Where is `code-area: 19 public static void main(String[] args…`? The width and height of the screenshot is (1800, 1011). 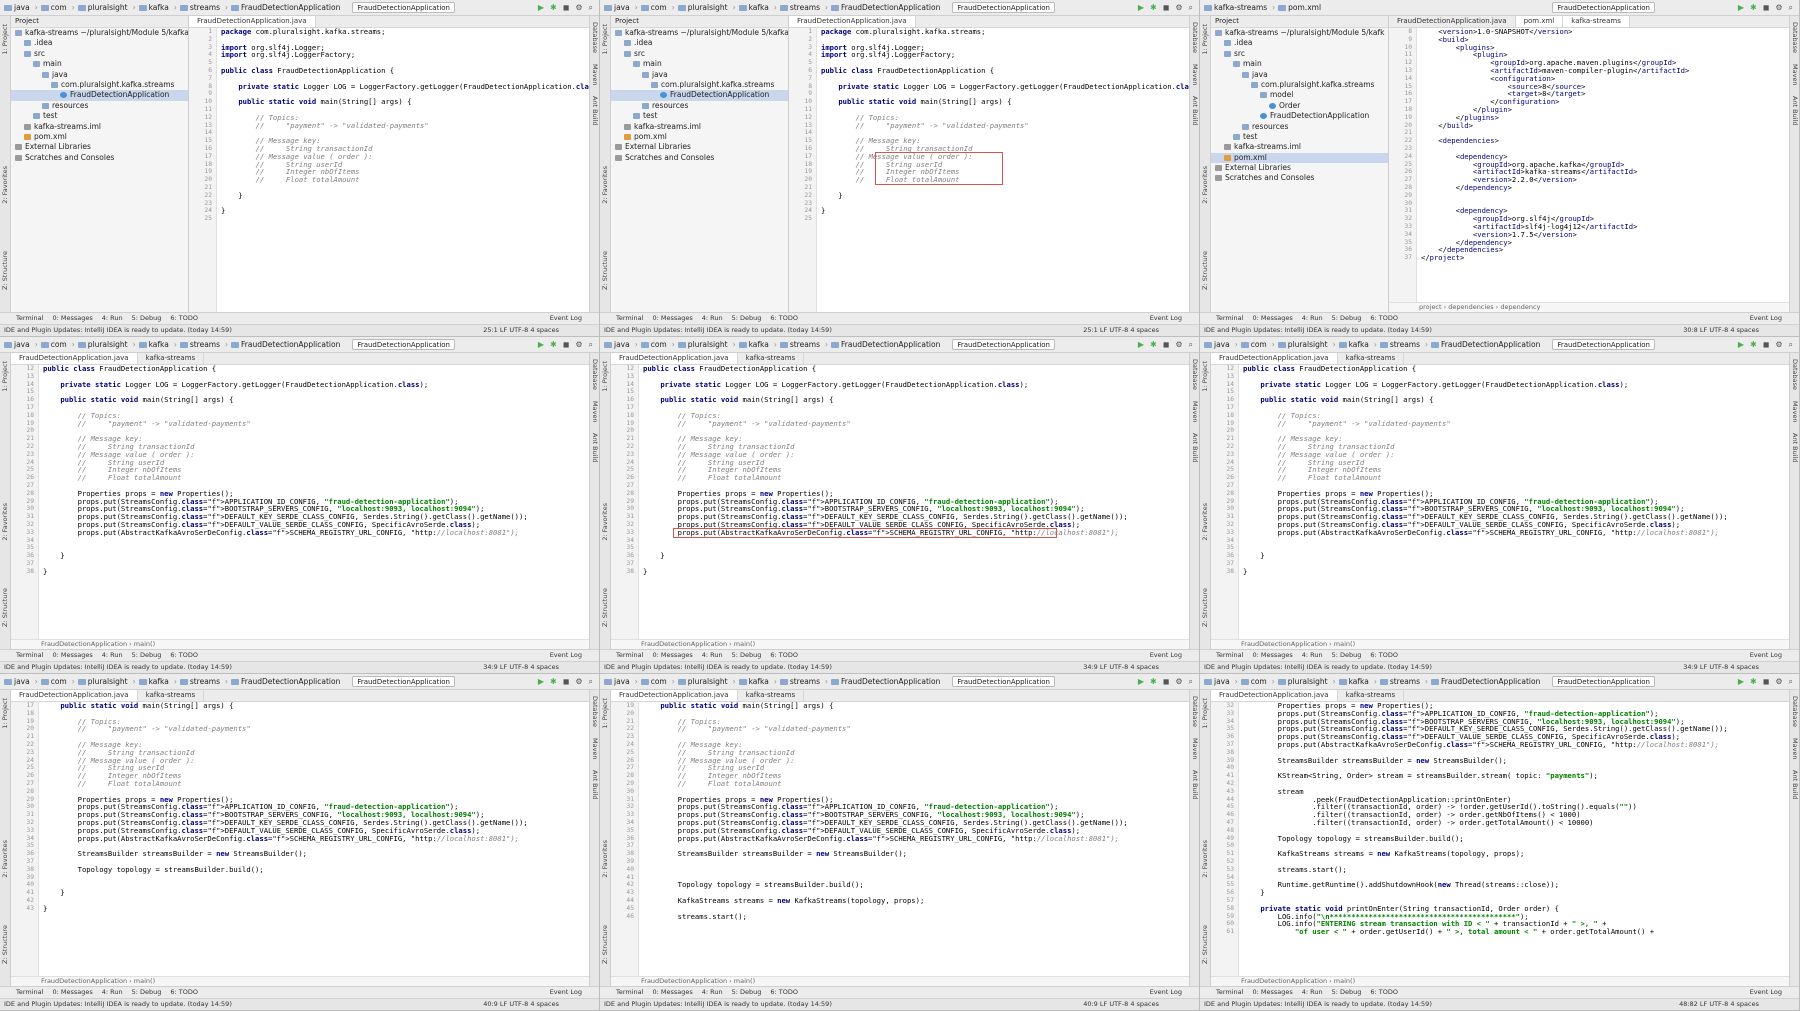
code-area: 19 public static void main(String[] args… is located at coordinates (905, 844).